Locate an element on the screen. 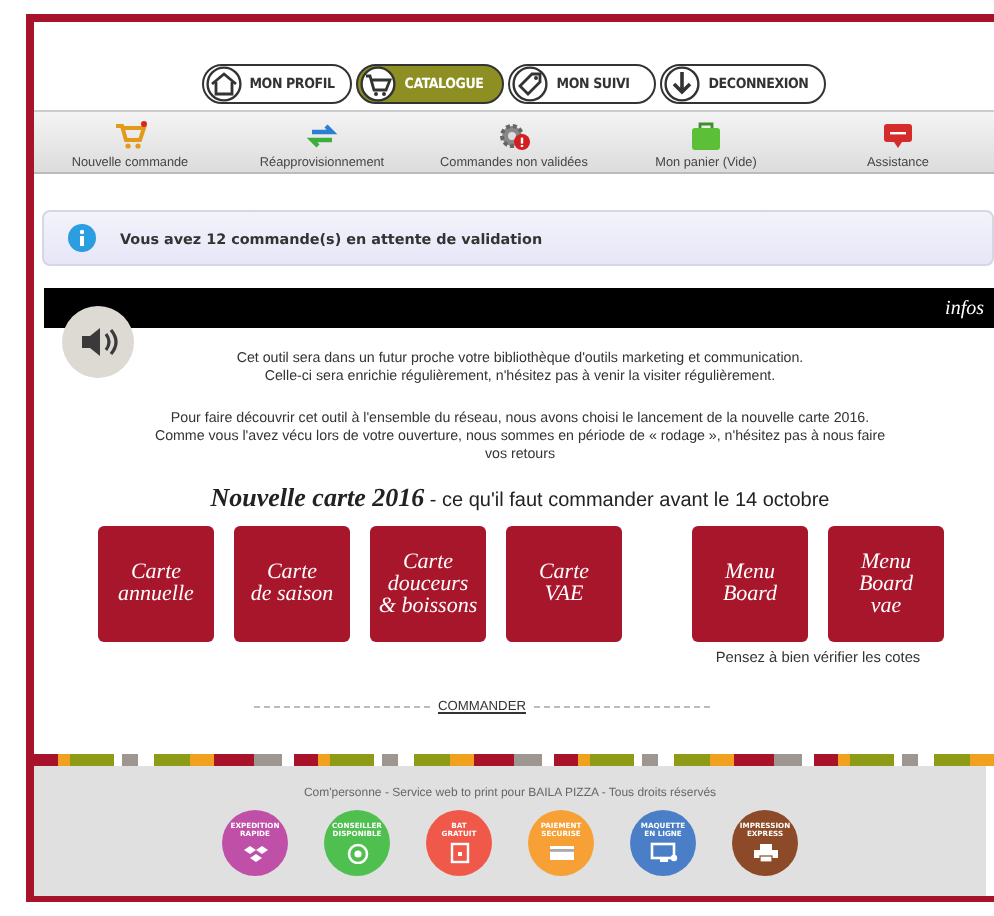 The image size is (994, 916). headline: Nouvelle carte 2016 - ce qu'il faut commander avant le 14 octobre is located at coordinates (520, 498).